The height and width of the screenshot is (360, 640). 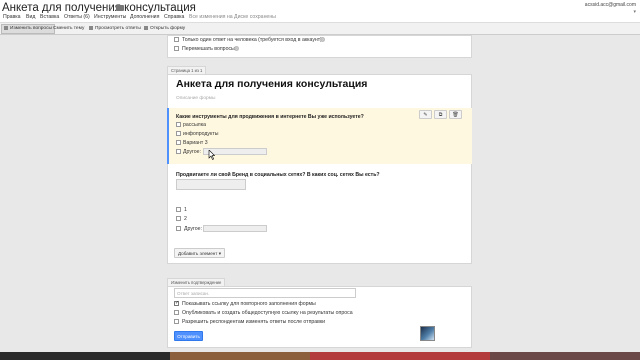 I want to click on menu-help: Справка, so click(x=174, y=17).